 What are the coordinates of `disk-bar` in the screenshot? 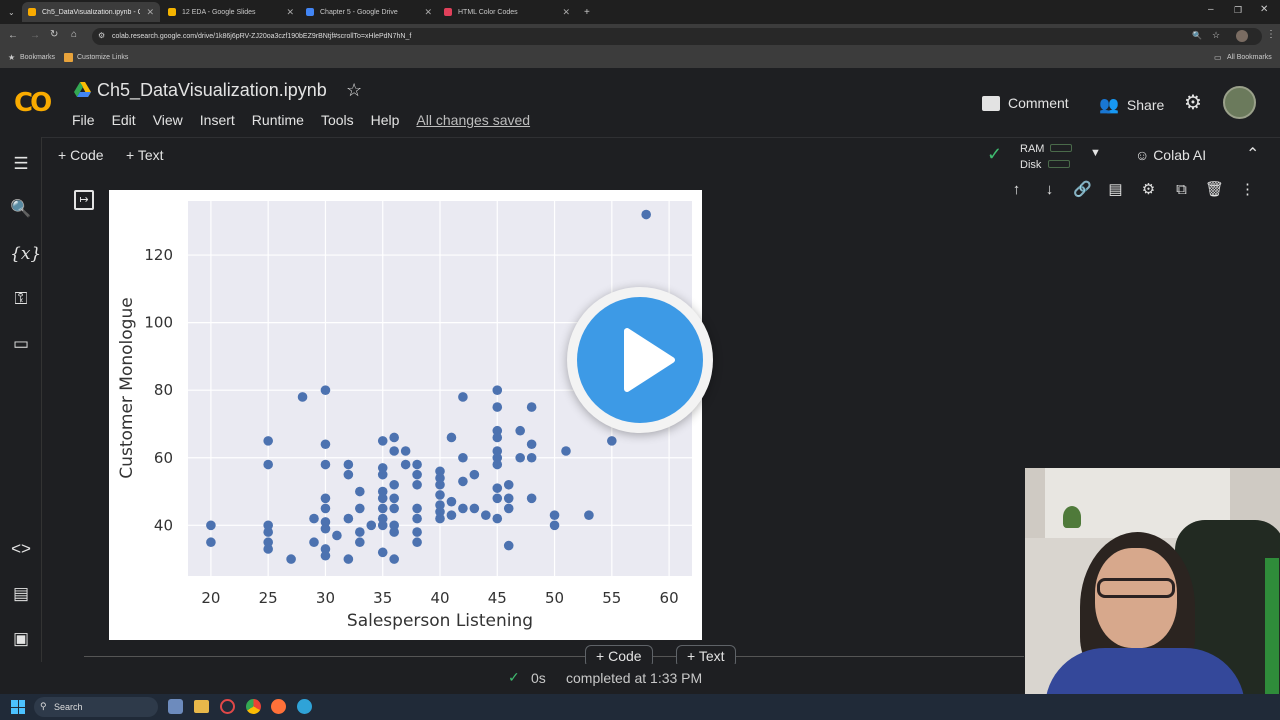 It's located at (1059, 164).